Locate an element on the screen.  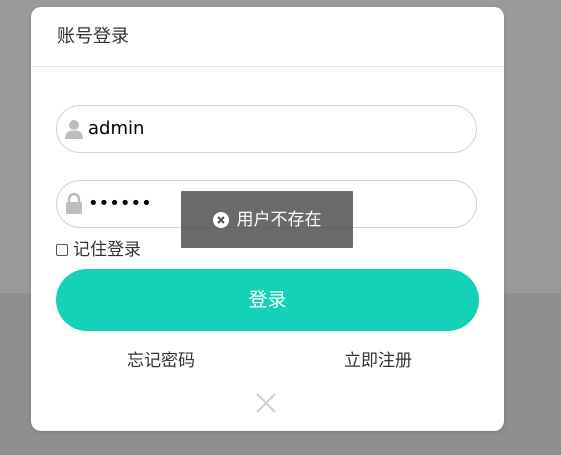
error-circle-icon is located at coordinates (220, 219).